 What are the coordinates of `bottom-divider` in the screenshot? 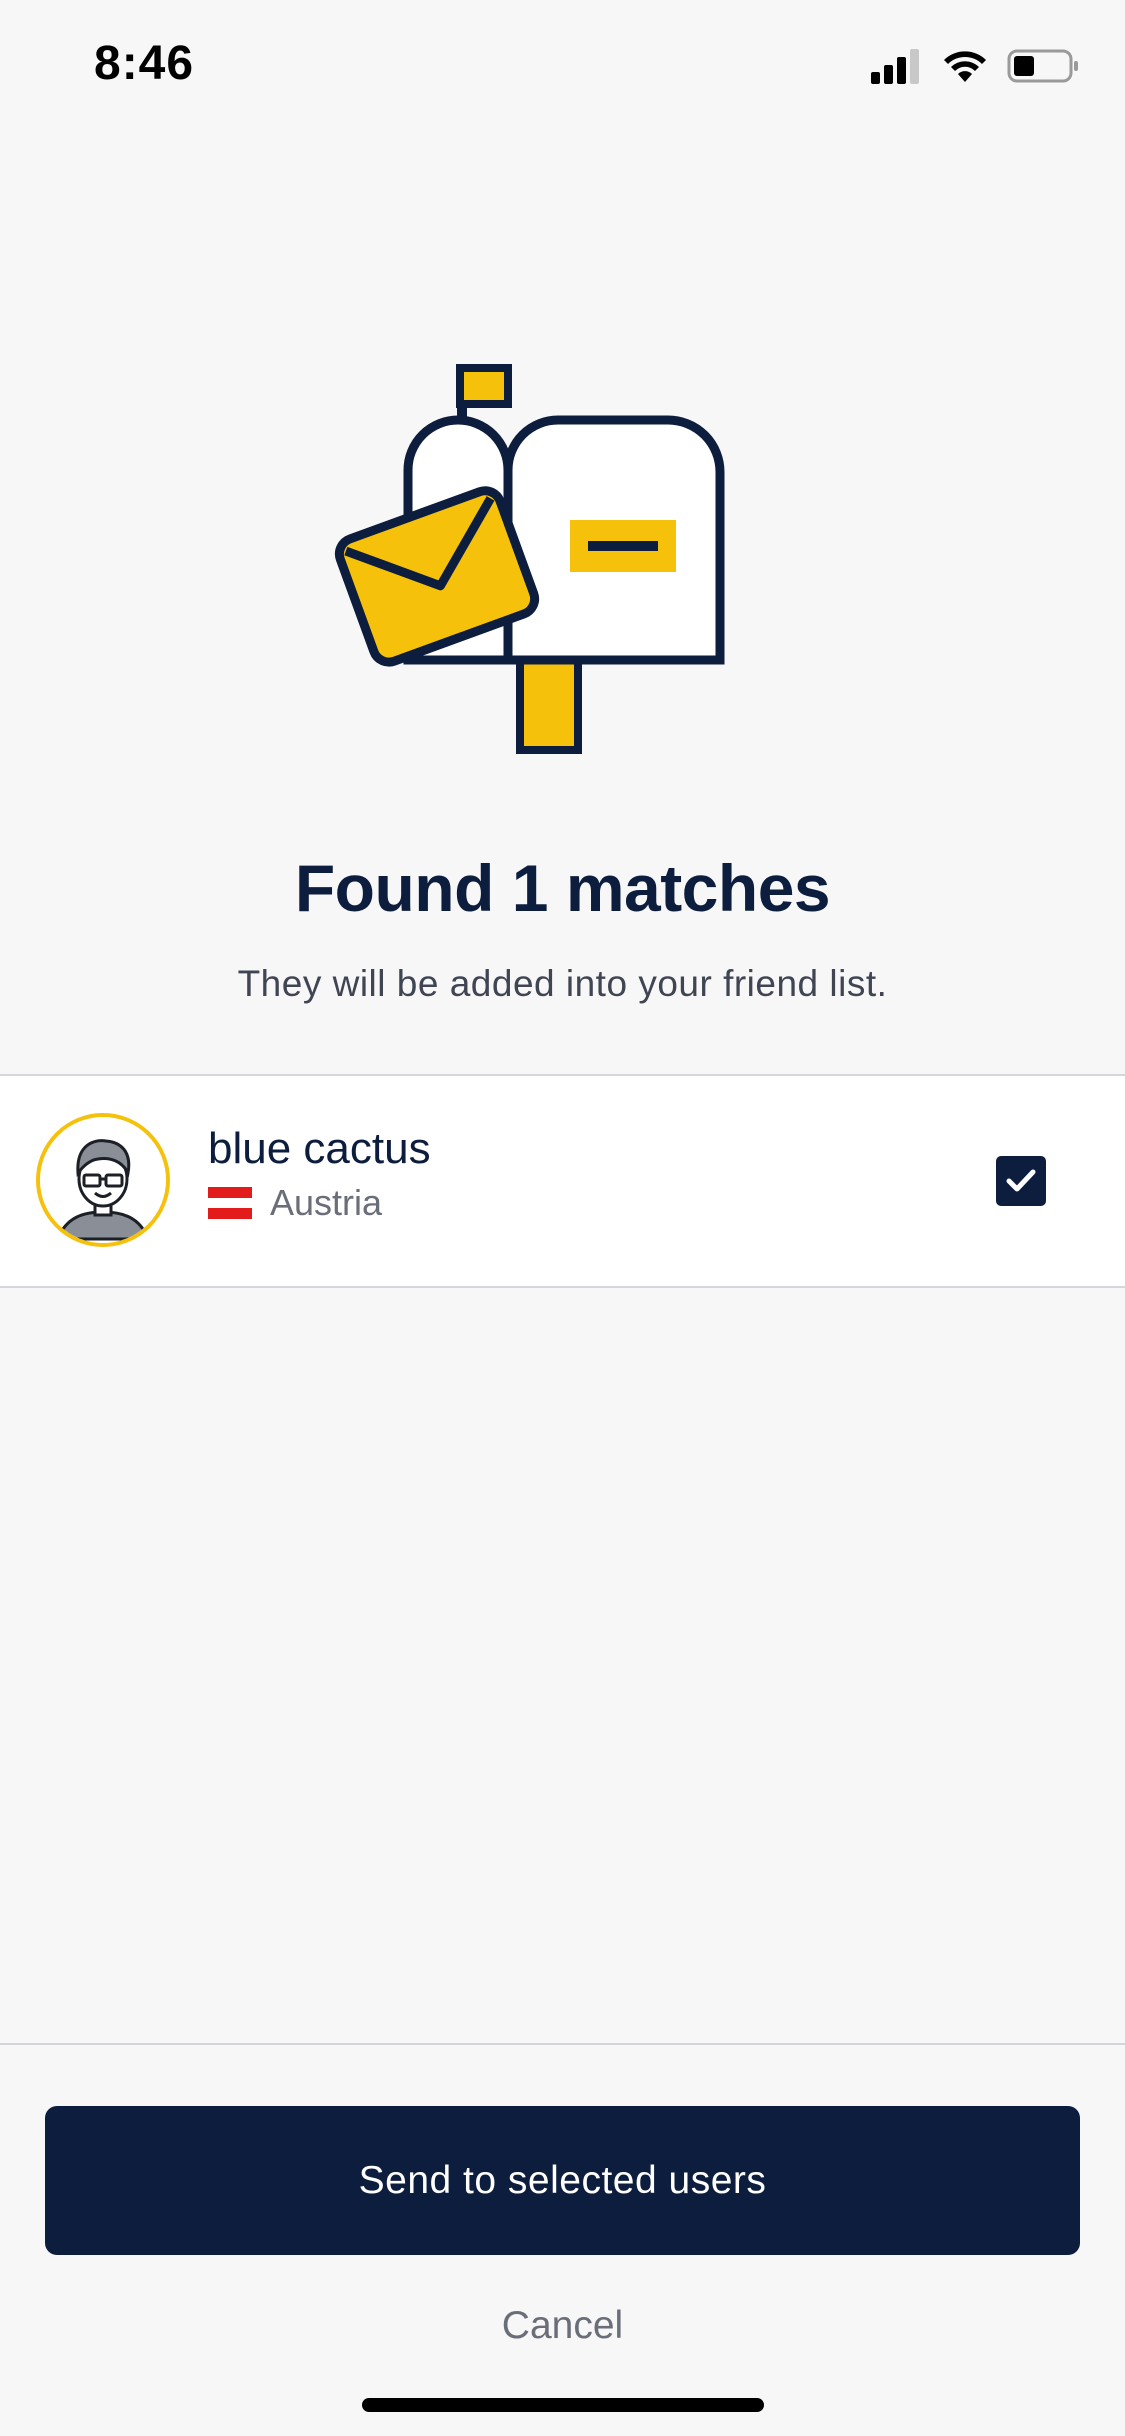 It's located at (562, 2044).